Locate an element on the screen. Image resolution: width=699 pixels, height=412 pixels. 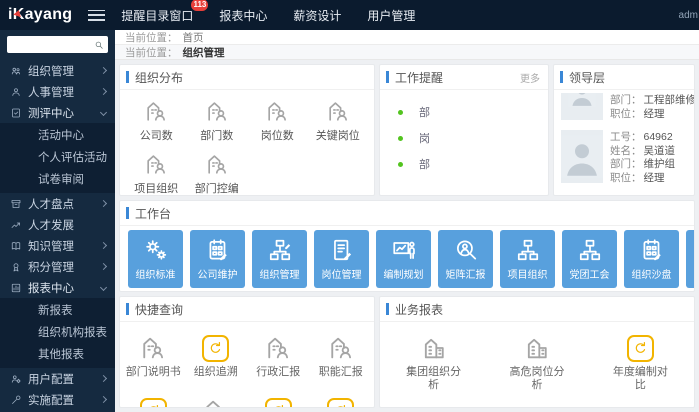
report-icon is located at coordinates (16, 288).